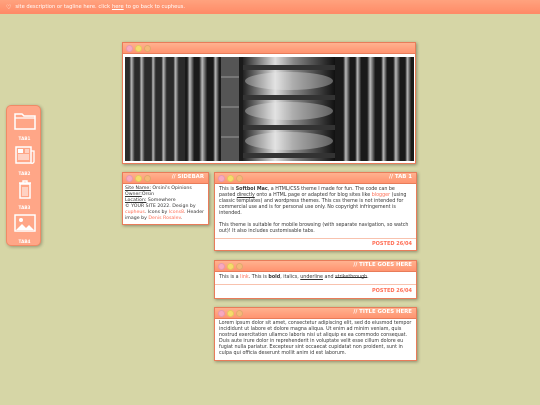 The image size is (540, 405). I want to click on folder-icon, so click(24, 123).